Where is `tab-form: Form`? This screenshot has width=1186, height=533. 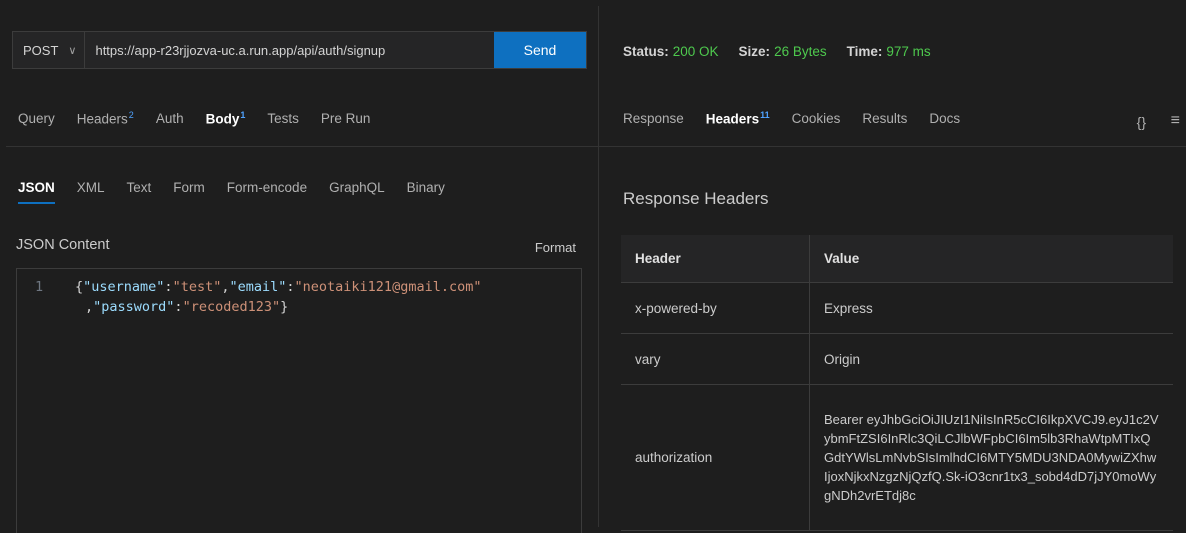
tab-form: Form is located at coordinates (189, 187).